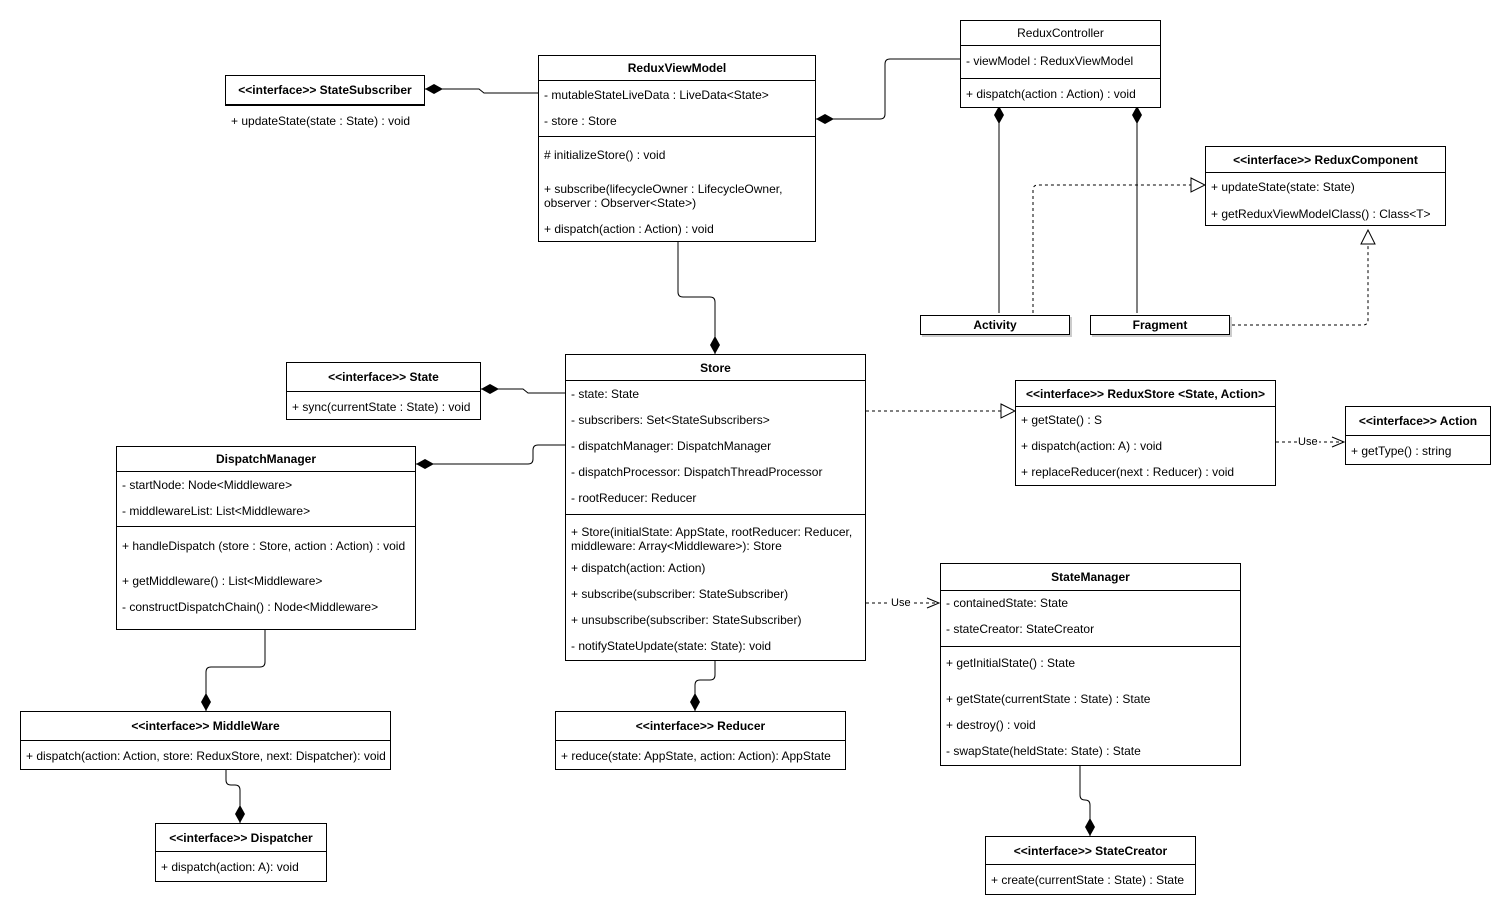  Describe the element at coordinates (241, 838) in the screenshot. I see `class-title: <<interface>> Dispatcher` at that location.